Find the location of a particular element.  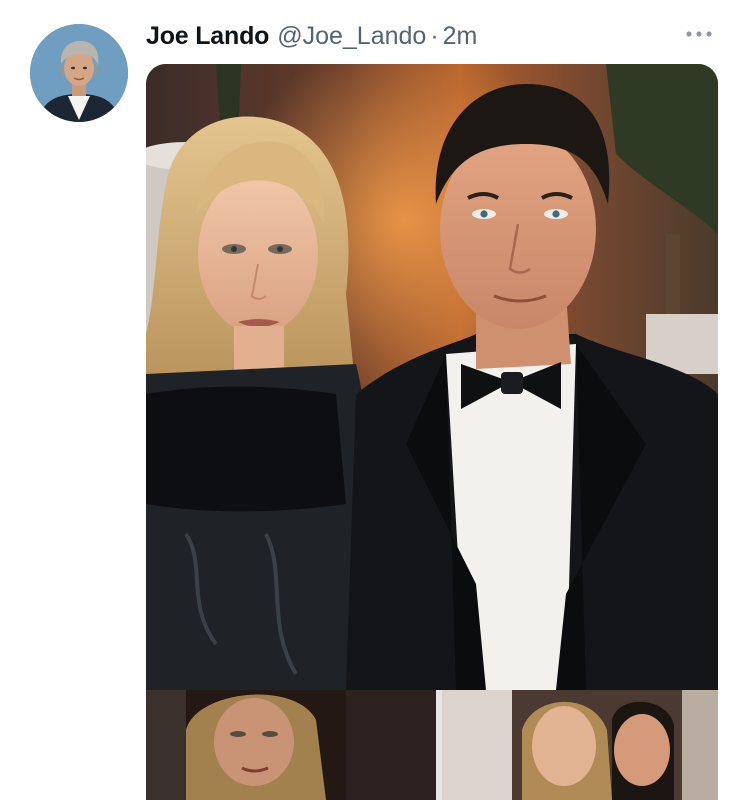

thumbnail-right is located at coordinates (580, 745).